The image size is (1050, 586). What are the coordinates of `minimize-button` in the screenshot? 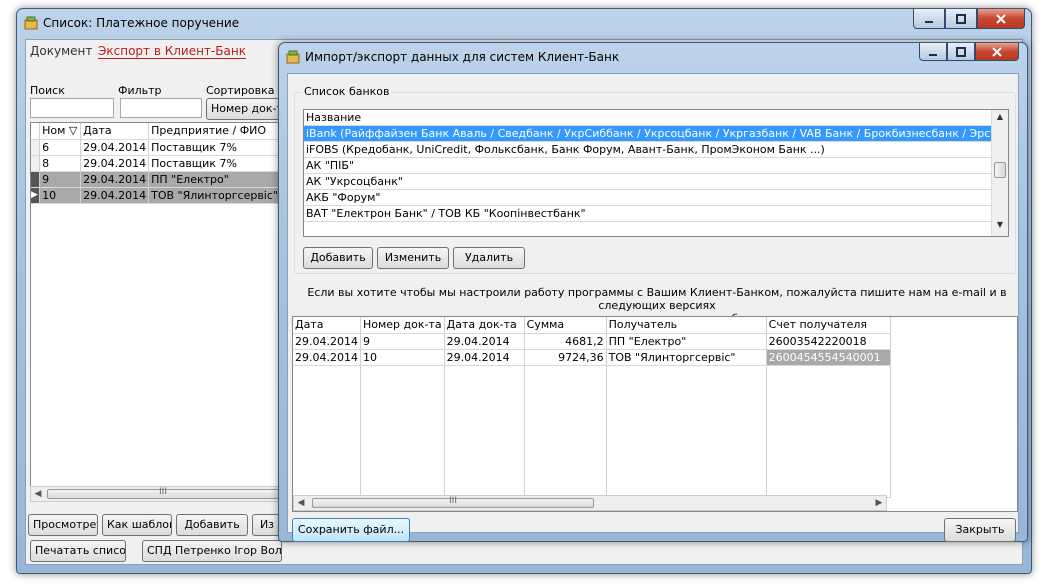 It's located at (929, 19).